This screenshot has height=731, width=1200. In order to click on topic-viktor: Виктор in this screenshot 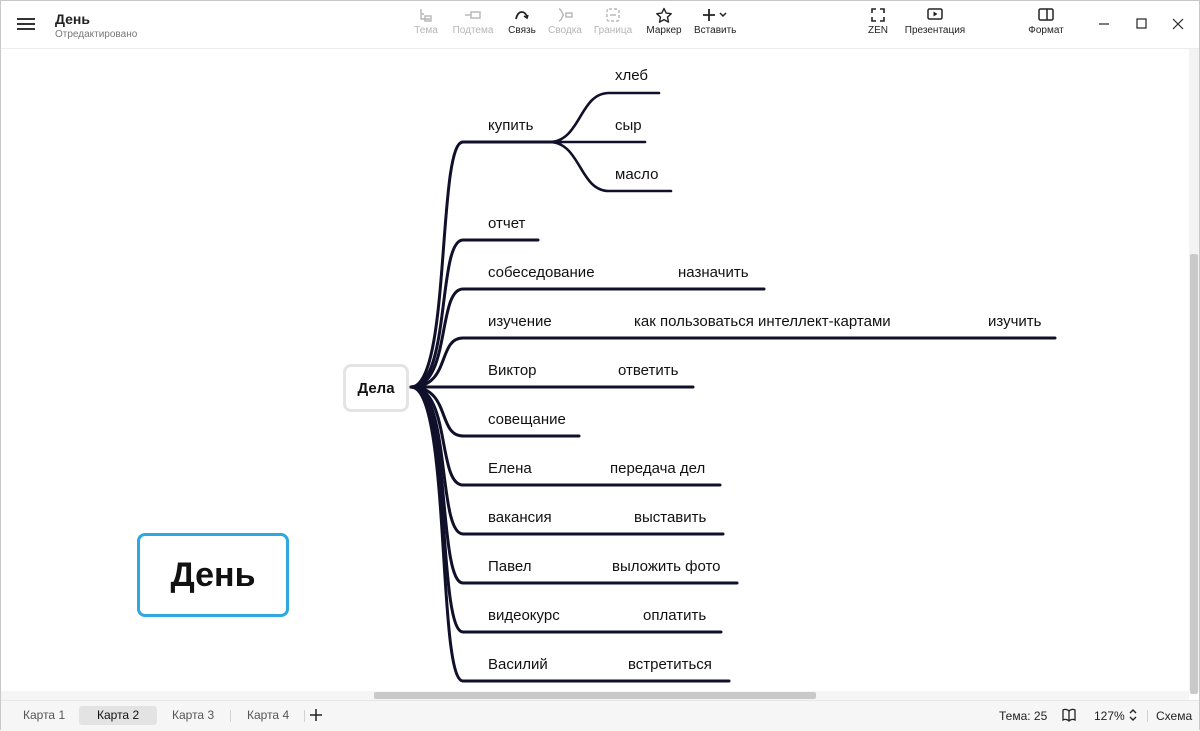, I will do `click(512, 370)`.